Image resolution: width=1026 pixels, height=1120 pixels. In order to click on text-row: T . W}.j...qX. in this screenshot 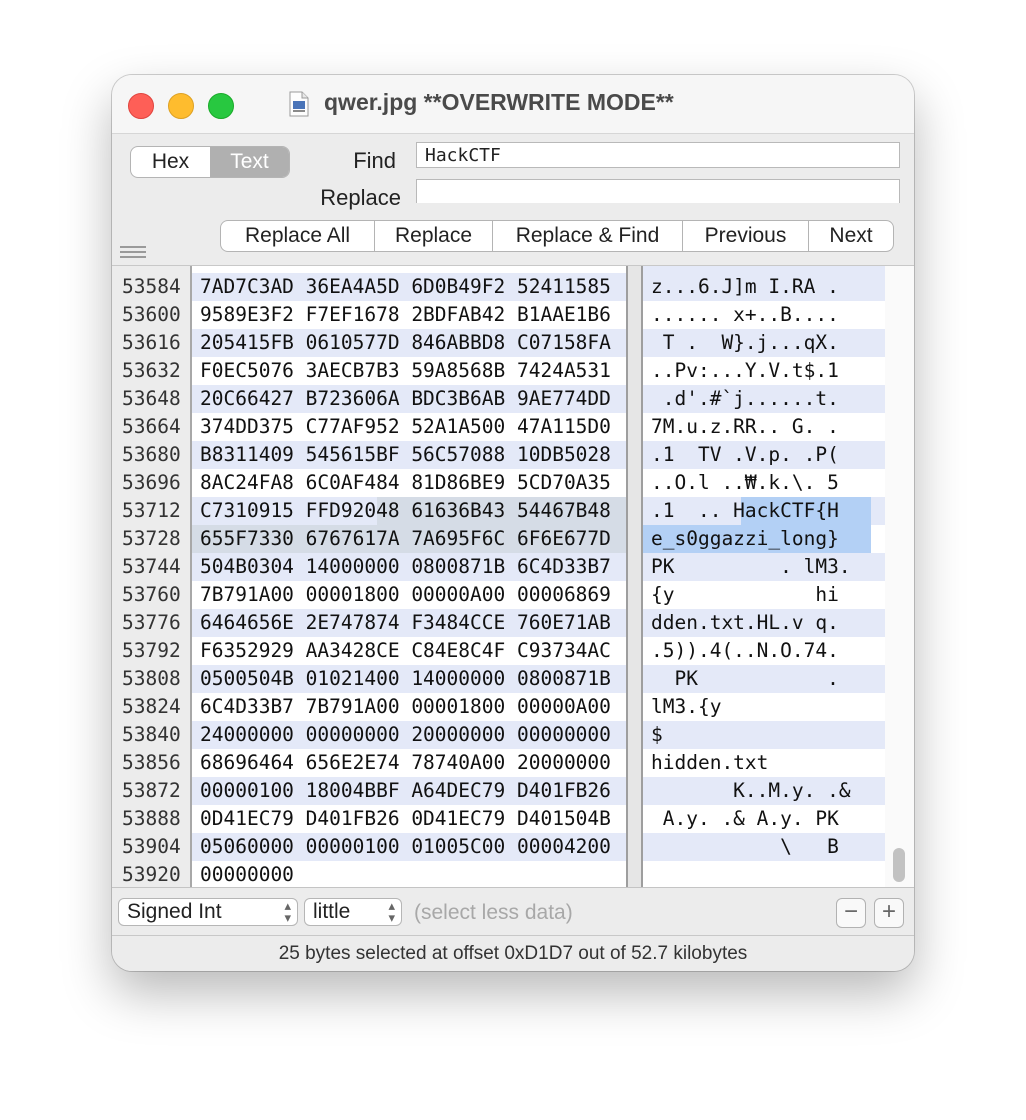, I will do `click(745, 343)`.